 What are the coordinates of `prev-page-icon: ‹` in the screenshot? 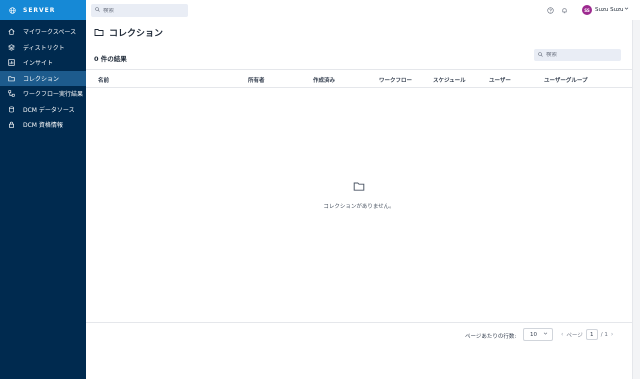 It's located at (562, 334).